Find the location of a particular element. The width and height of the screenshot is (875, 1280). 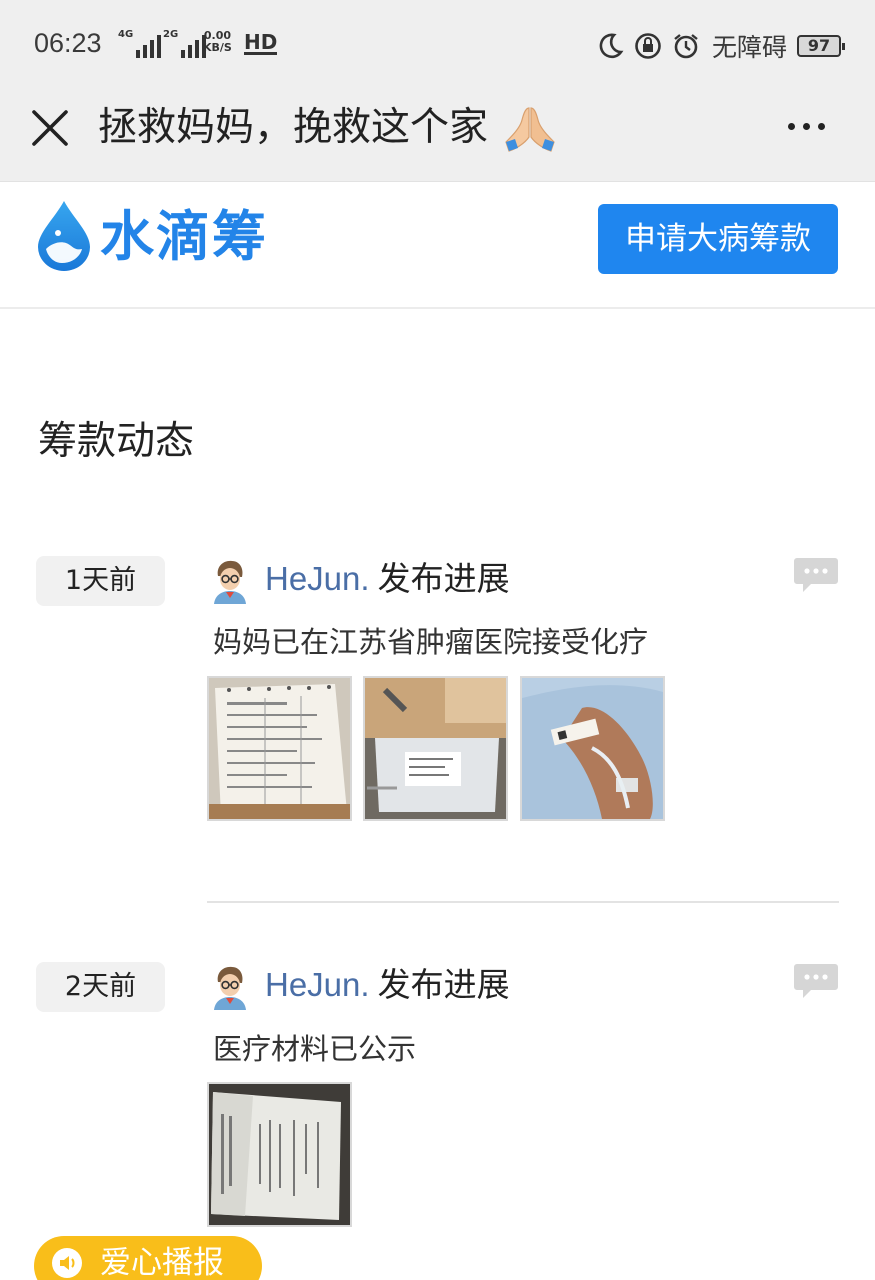

brand-header: 水滴筹 申请大病筹款 is located at coordinates (437, 246).